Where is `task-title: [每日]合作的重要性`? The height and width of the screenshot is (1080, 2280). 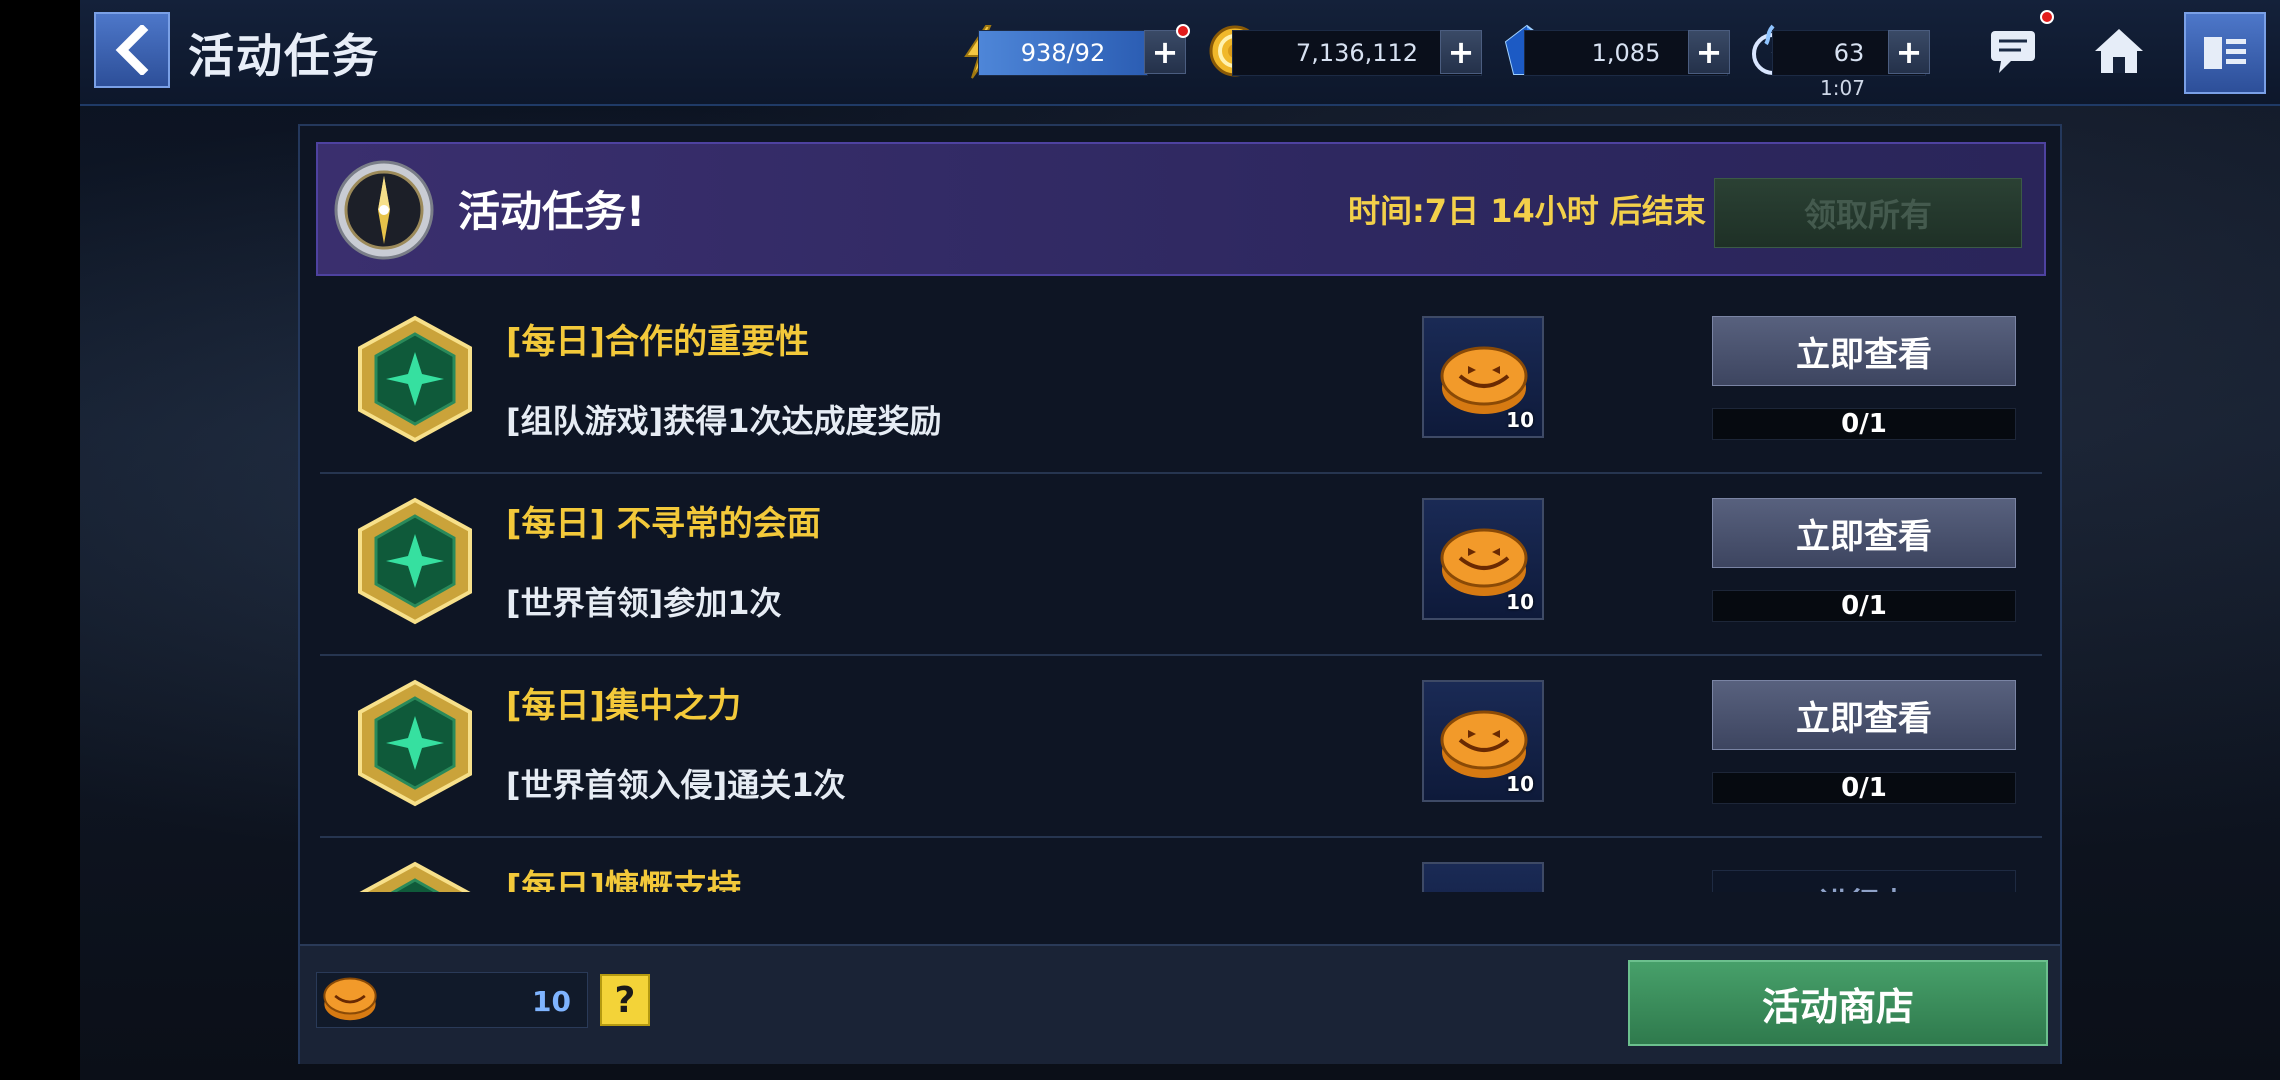 task-title: [每日]合作的重要性 is located at coordinates (658, 342).